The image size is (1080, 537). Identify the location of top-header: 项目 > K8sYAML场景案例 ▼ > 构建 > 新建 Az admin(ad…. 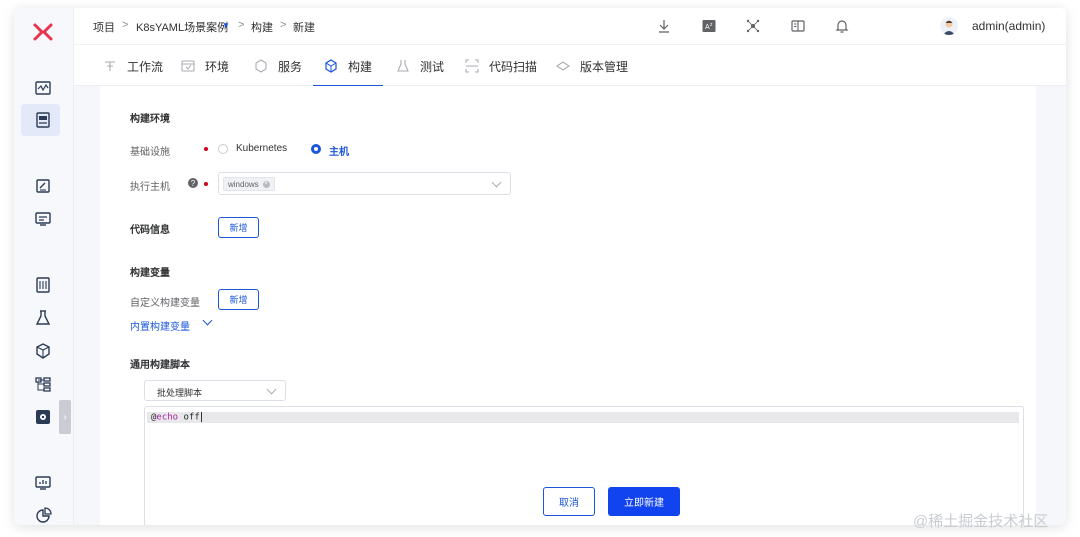
(570, 26).